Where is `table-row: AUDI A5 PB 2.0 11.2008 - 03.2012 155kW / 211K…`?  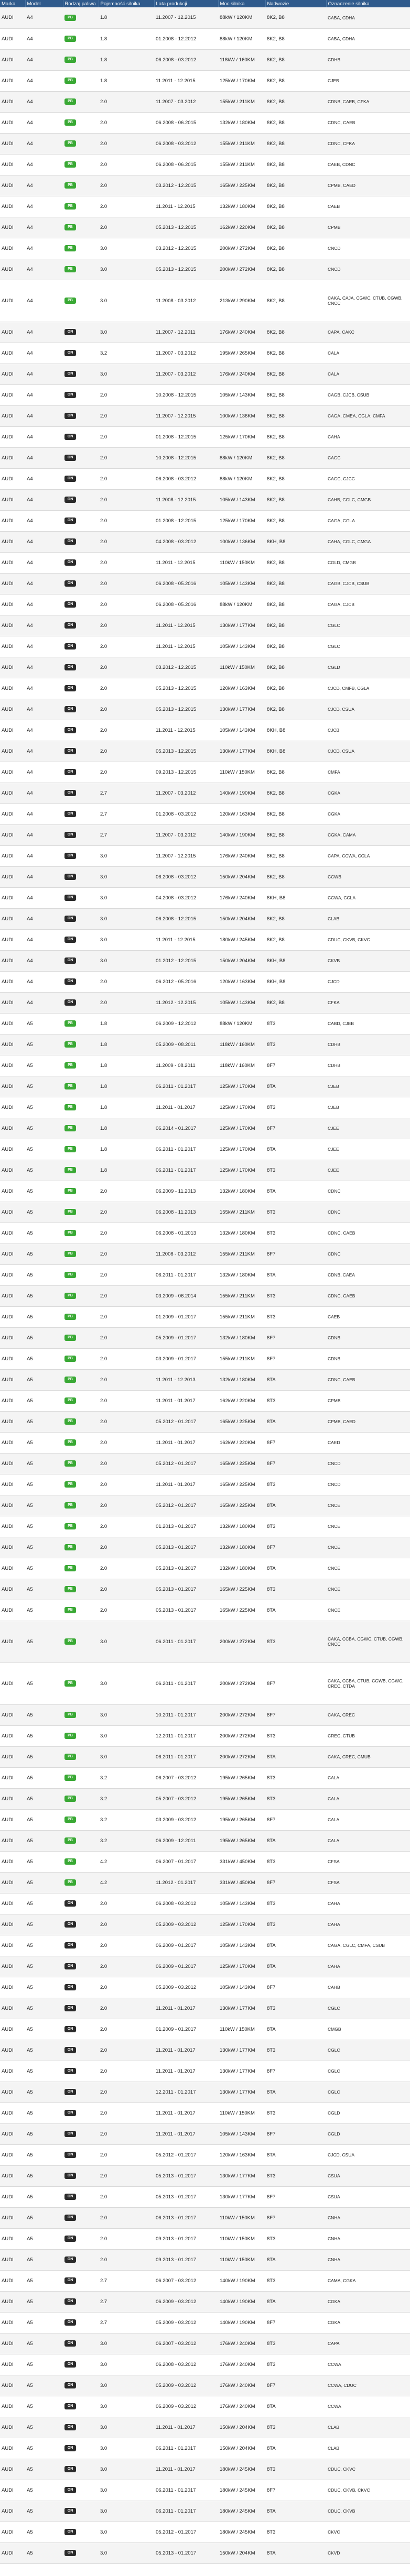 table-row: AUDI A5 PB 2.0 11.2008 - 03.2012 155kW / 211K… is located at coordinates (205, 1253).